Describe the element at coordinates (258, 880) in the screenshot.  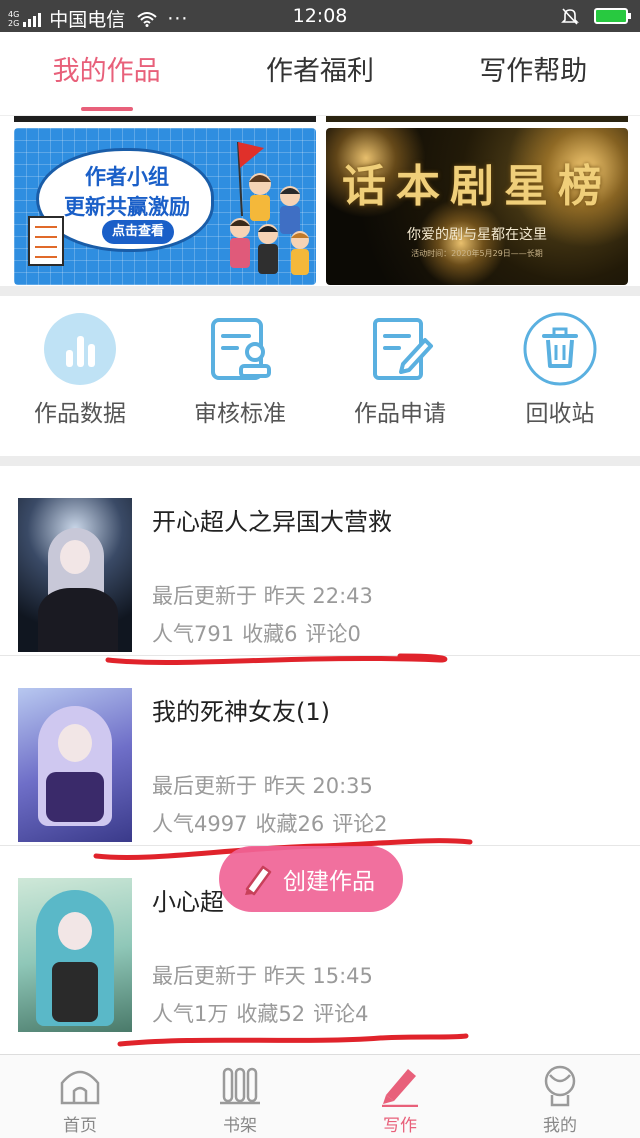
I see `pencil-icon` at that location.